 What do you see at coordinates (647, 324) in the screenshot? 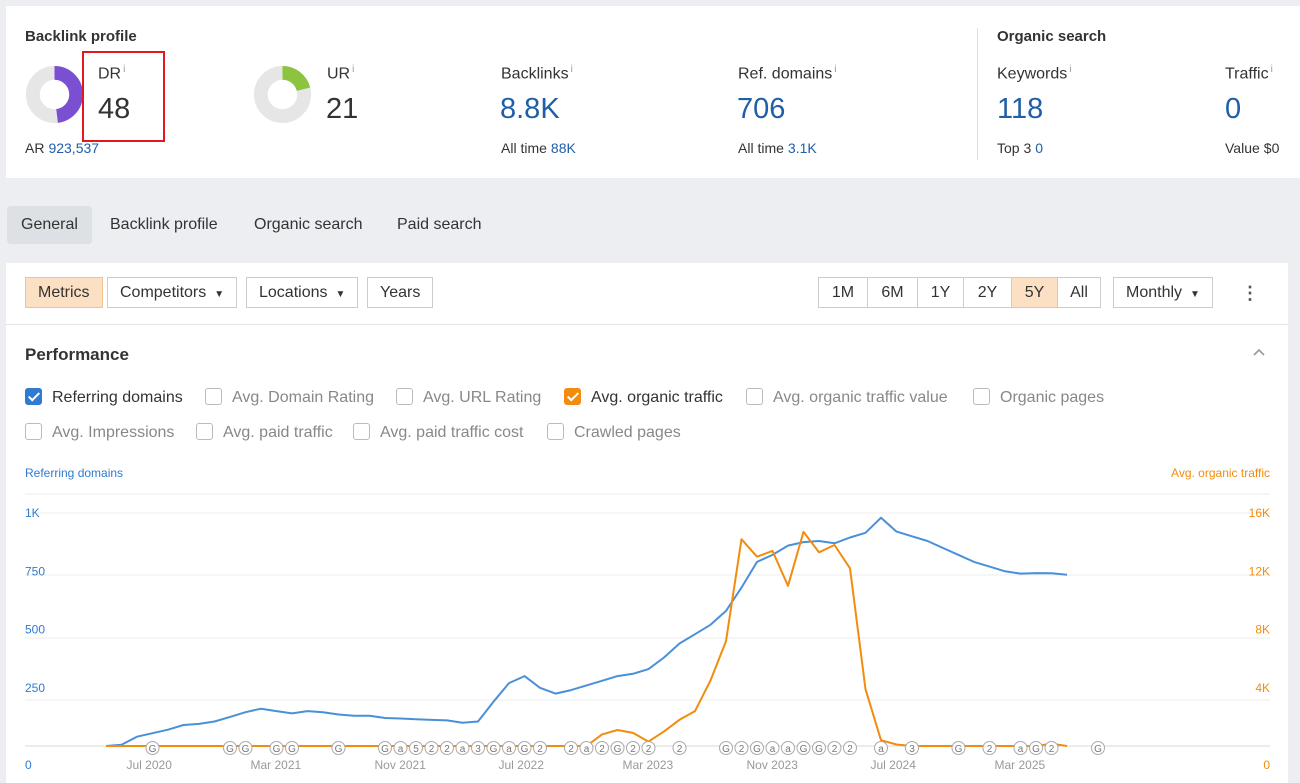
I see `toolbar-divider` at bounding box center [647, 324].